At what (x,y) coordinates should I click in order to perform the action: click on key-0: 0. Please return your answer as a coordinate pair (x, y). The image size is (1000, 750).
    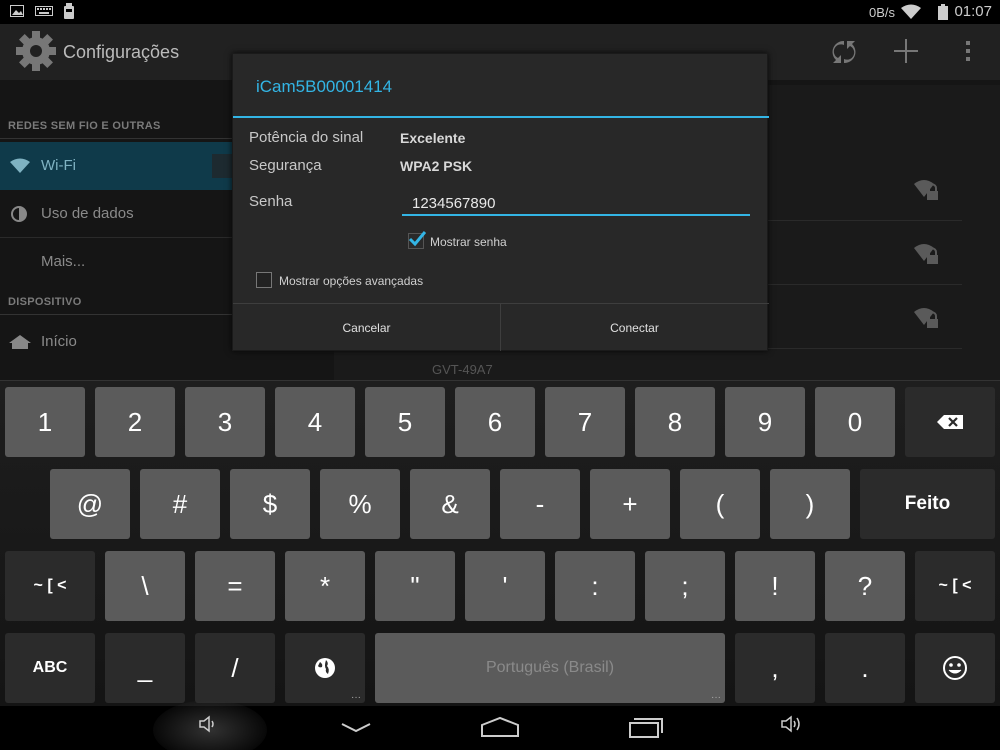
    Looking at the image, I should click on (855, 422).